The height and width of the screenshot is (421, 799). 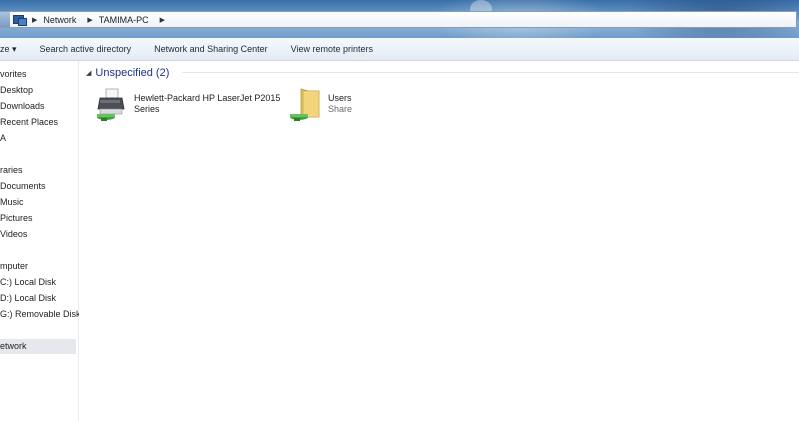 What do you see at coordinates (29, 122) in the screenshot?
I see `nav-recent-places: Recent Places` at bounding box center [29, 122].